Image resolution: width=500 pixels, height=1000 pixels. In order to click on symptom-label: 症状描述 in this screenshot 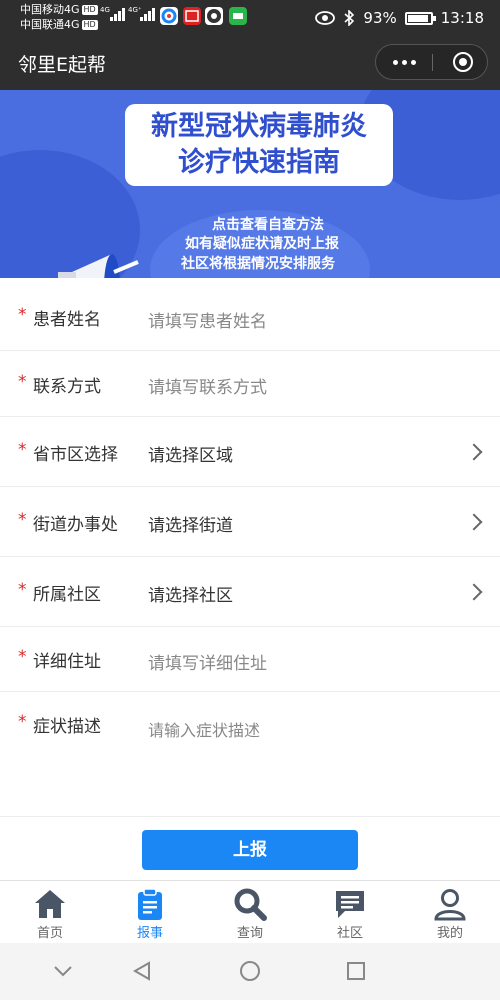, I will do `click(67, 727)`.